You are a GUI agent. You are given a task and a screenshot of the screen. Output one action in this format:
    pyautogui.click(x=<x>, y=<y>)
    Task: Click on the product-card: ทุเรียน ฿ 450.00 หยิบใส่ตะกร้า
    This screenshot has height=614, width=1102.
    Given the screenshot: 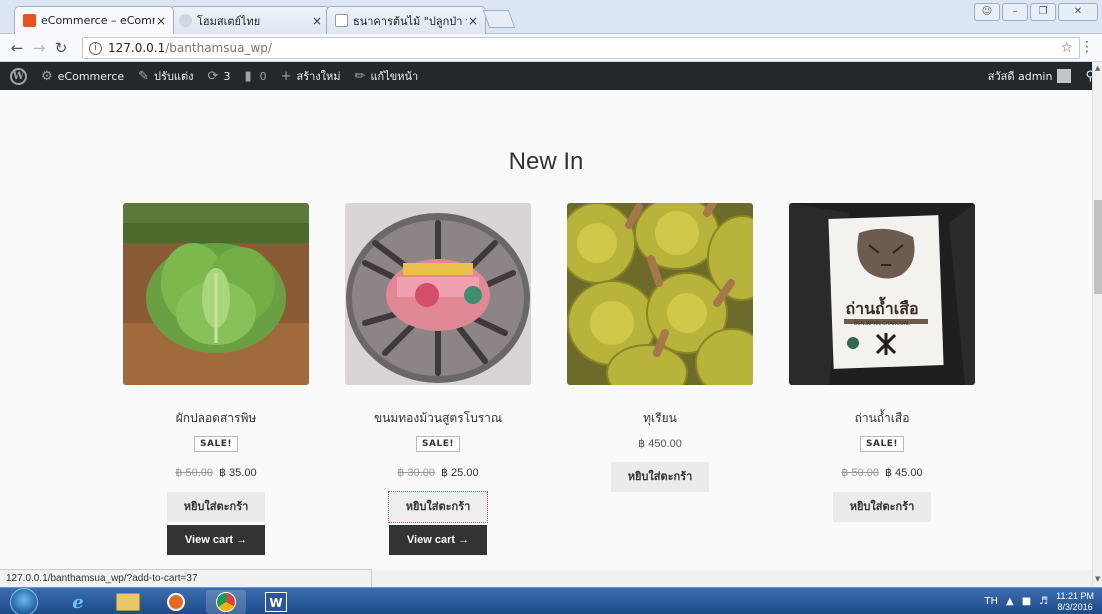 What is the action you would take?
    pyautogui.click(x=660, y=347)
    